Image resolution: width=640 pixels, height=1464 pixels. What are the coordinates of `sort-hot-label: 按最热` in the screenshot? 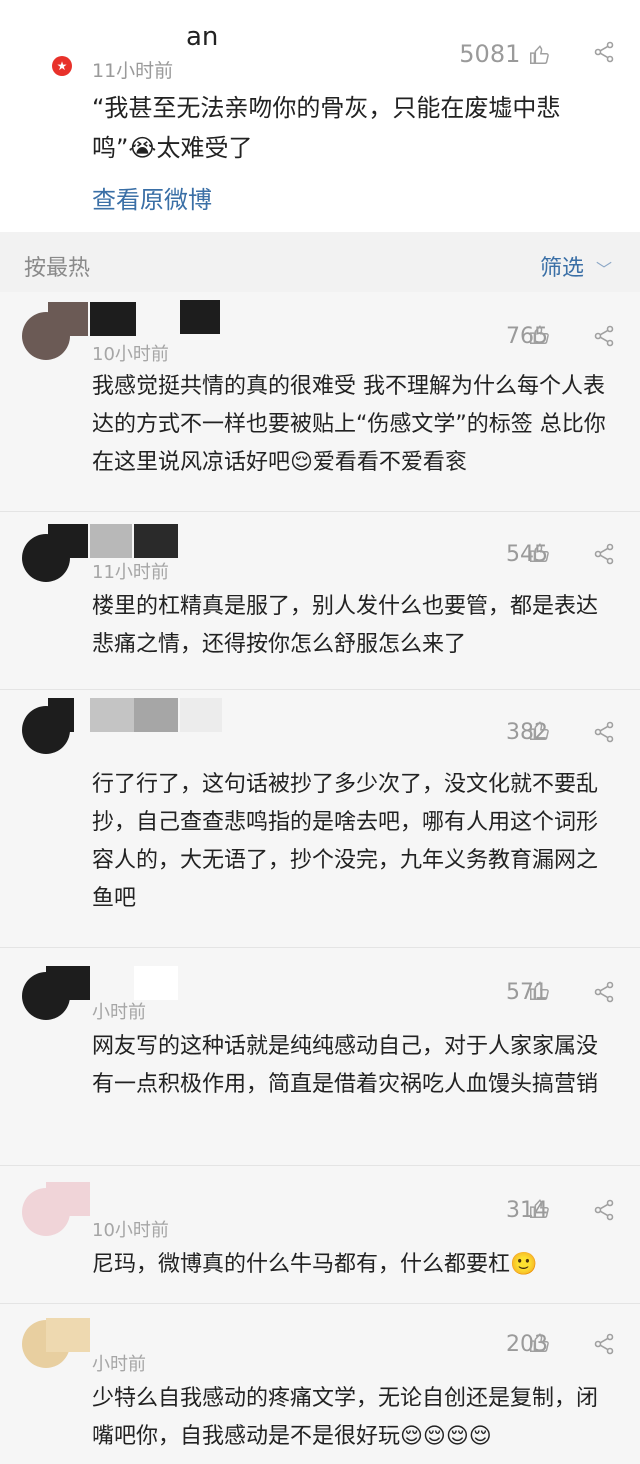 It's located at (57, 266).